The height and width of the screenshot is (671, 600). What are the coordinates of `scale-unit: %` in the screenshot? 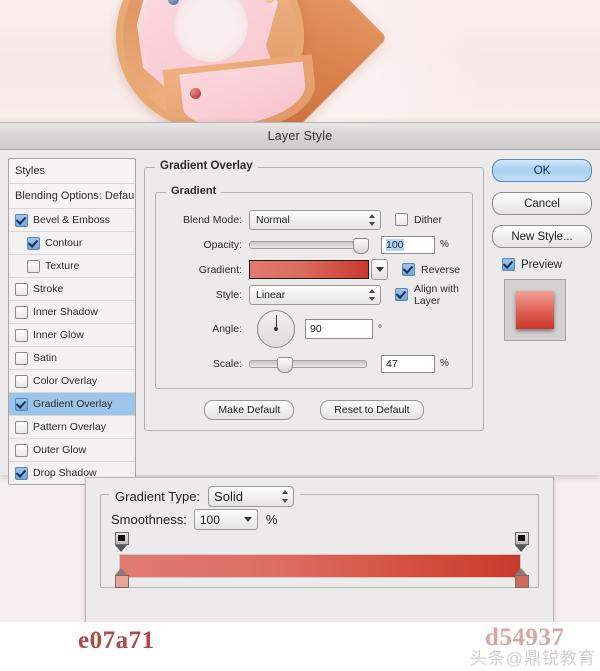 It's located at (444, 363).